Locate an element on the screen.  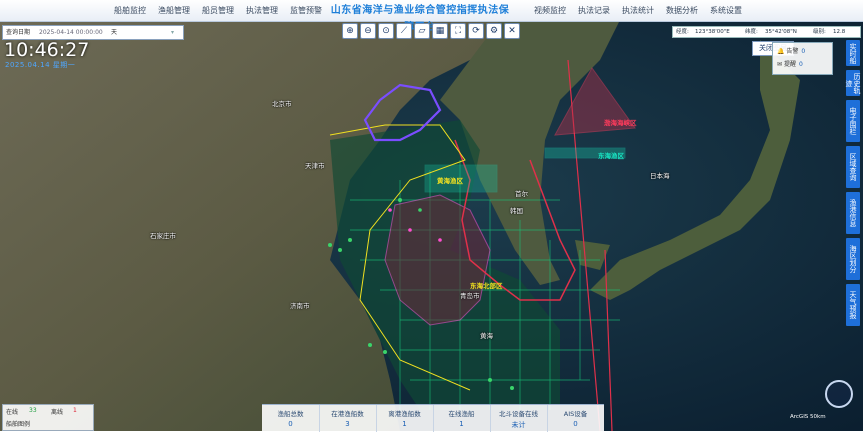
alert-panel: 🔔 告警 0 ✉ 提醒 0 is located at coordinates (802, 58).